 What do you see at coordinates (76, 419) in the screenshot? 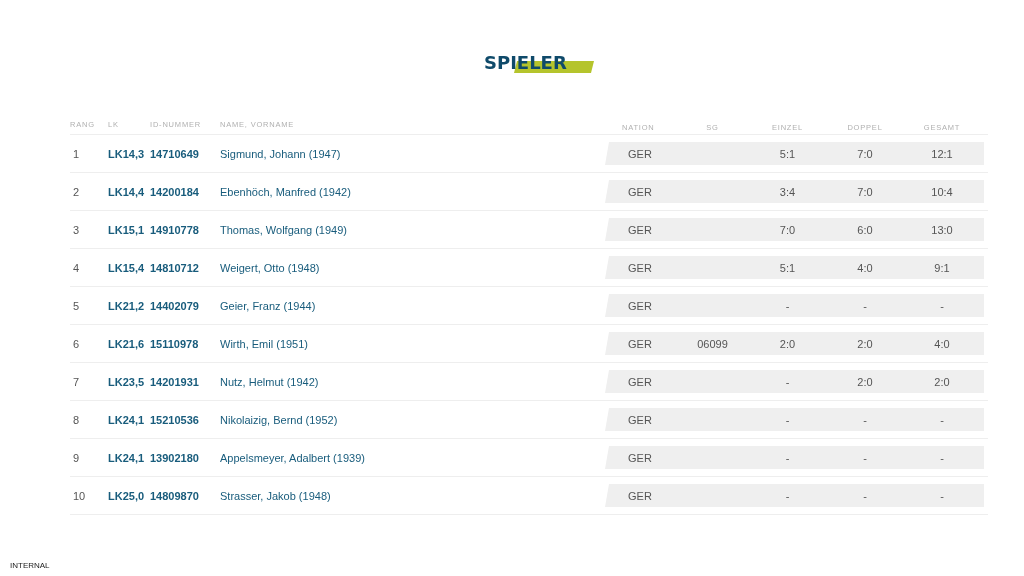
I see `rank-cell-text: 8` at bounding box center [76, 419].